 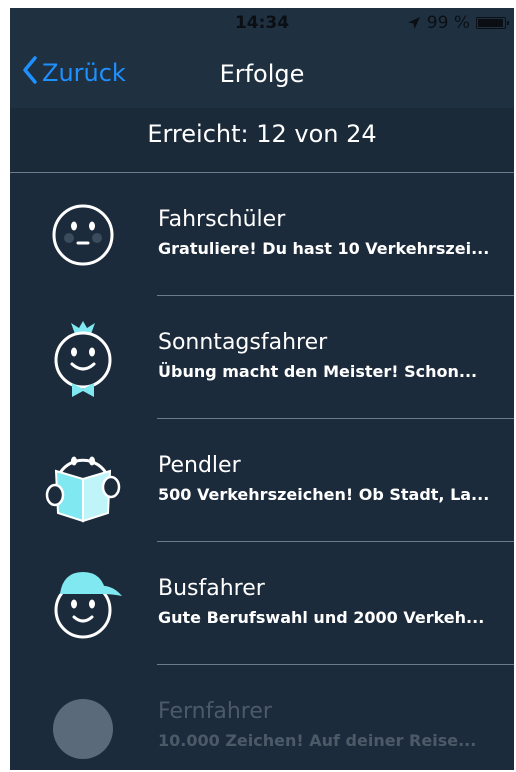 What do you see at coordinates (83, 235) in the screenshot?
I see `blushing-face-icon` at bounding box center [83, 235].